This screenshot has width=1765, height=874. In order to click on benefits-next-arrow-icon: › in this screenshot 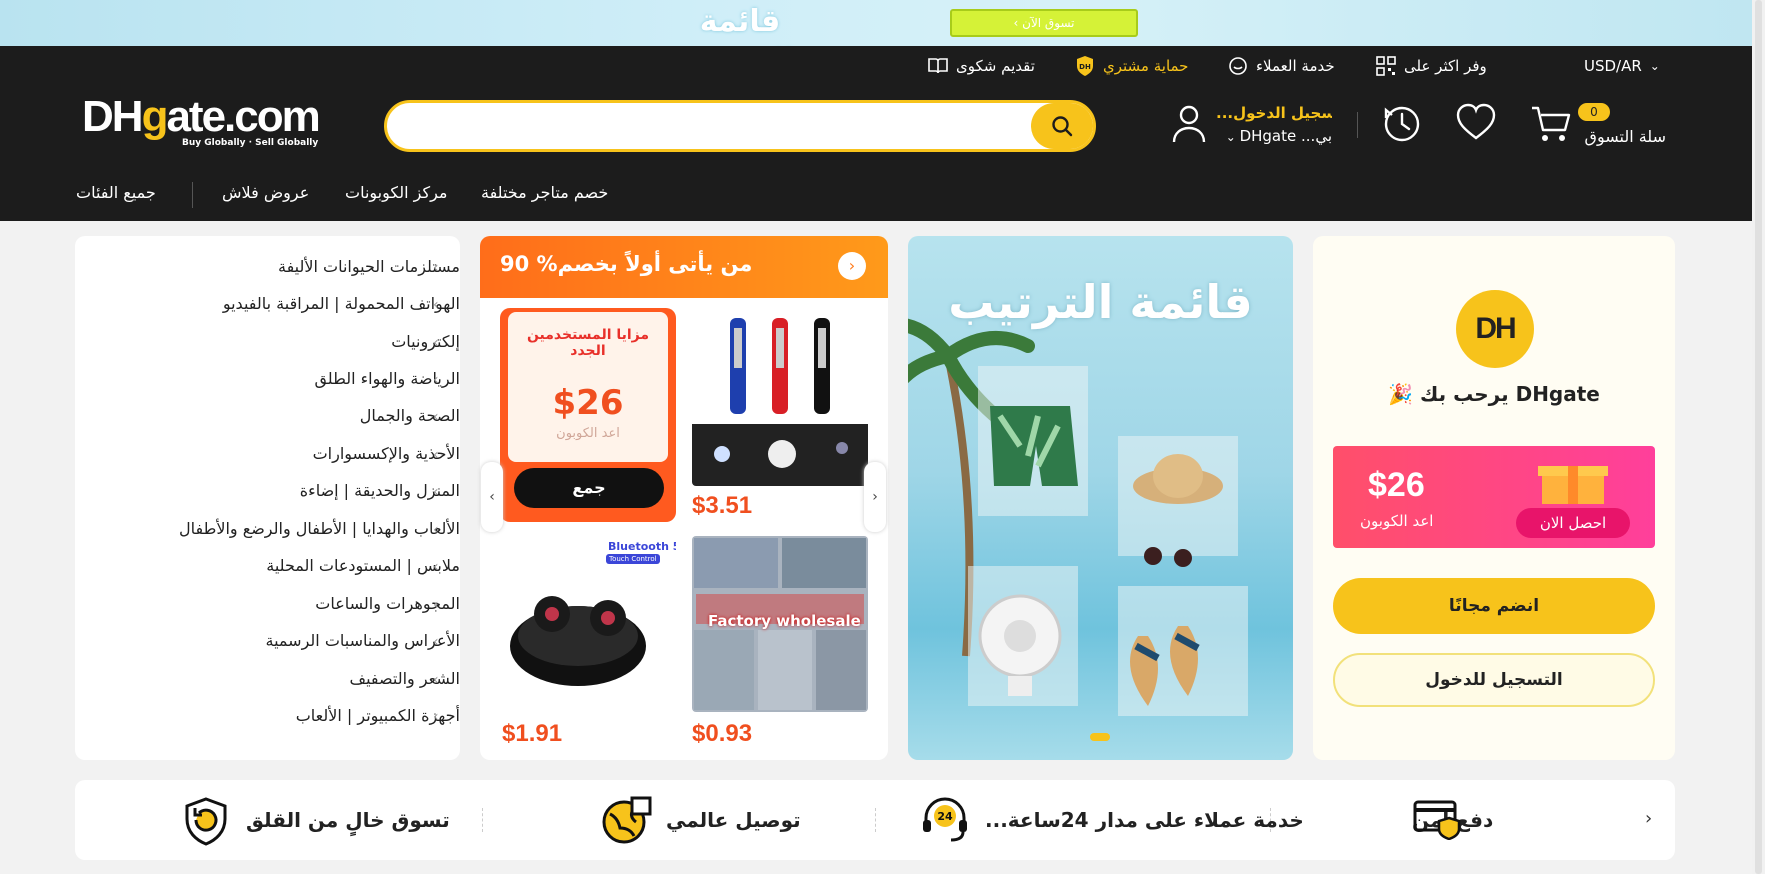, I will do `click(1648, 818)`.